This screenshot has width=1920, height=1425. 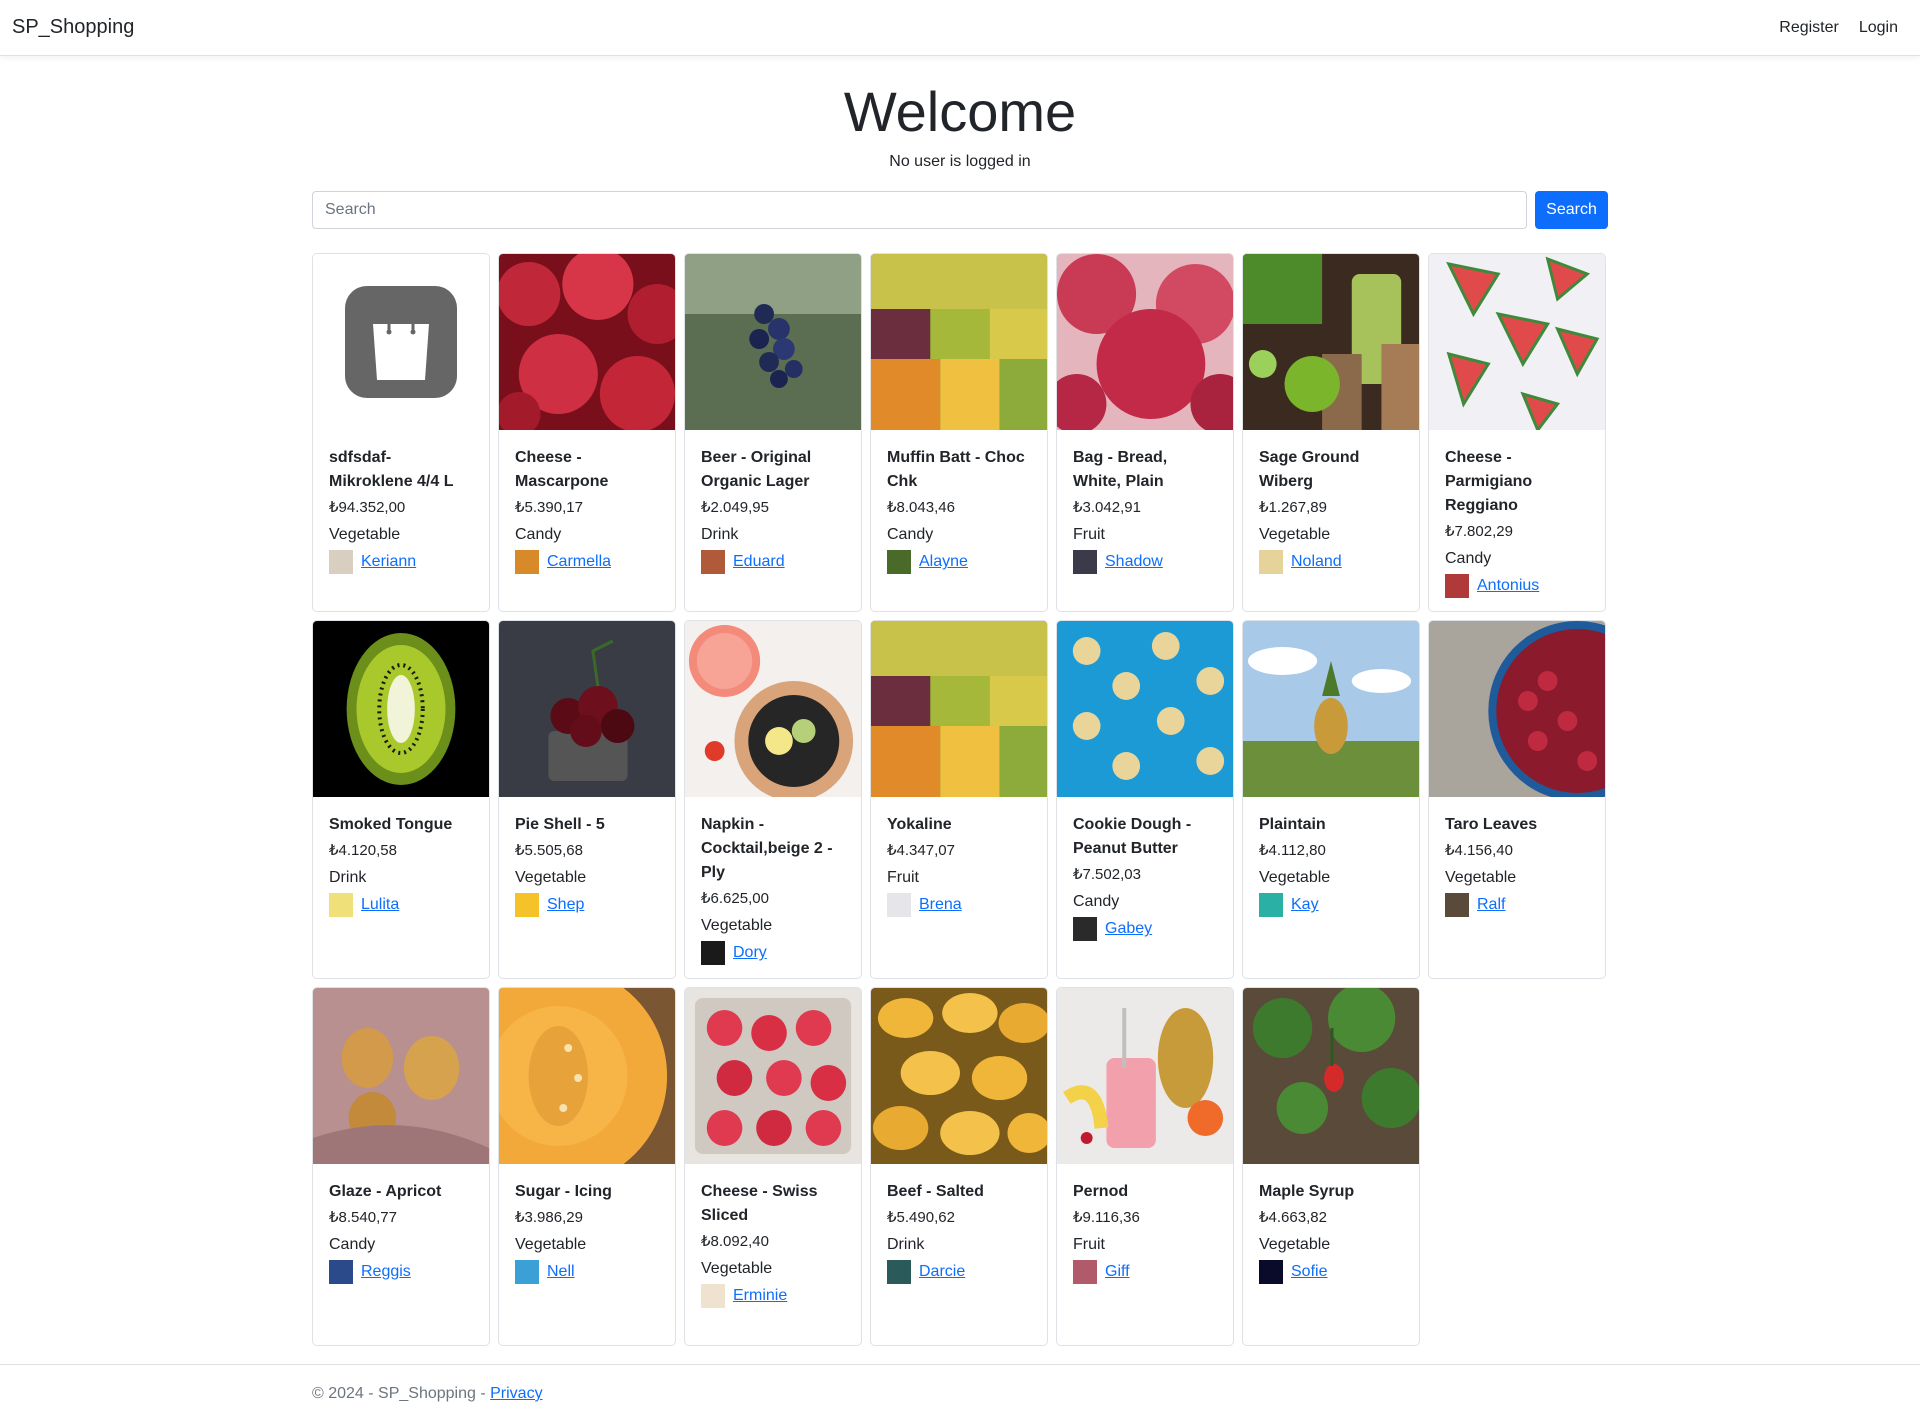 I want to click on login-link: Login, so click(x=1878, y=28).